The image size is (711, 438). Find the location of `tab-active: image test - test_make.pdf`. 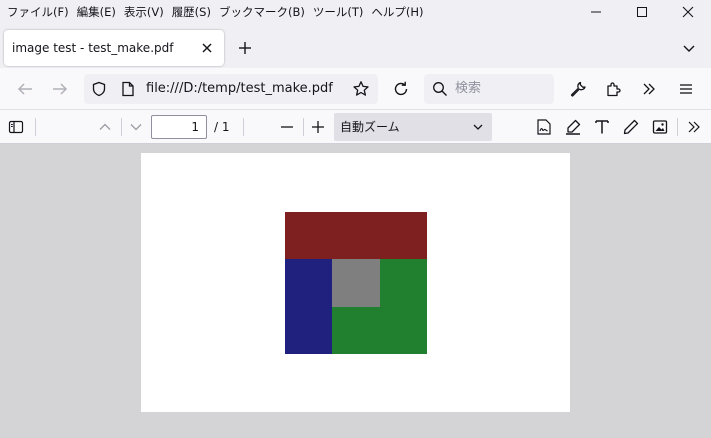

tab-active: image test - test_make.pdf is located at coordinates (114, 48).